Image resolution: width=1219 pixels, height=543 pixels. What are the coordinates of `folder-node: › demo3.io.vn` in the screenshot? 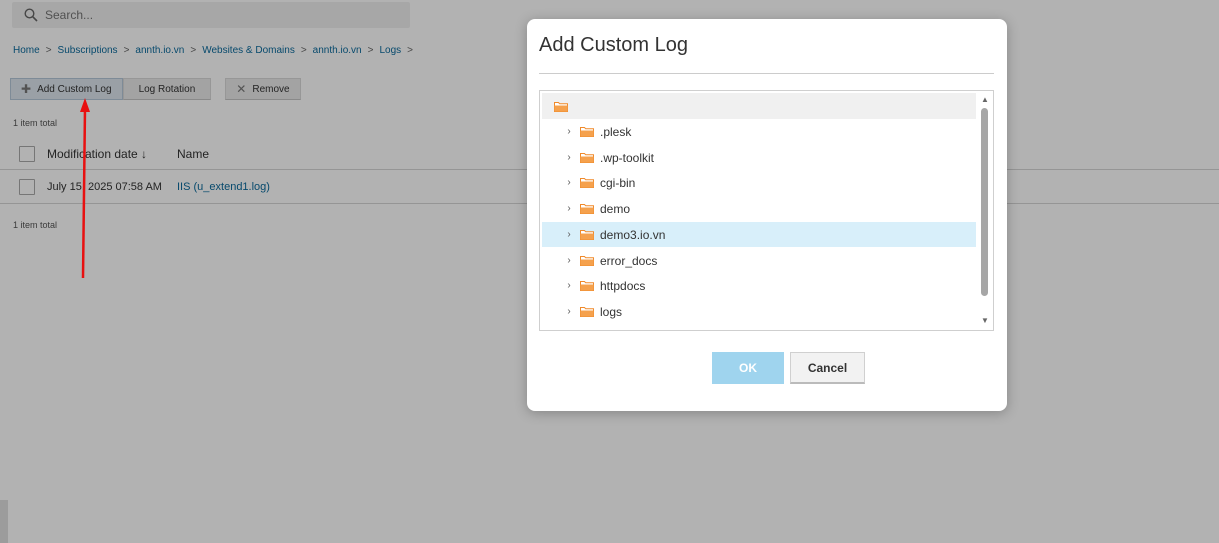 It's located at (759, 234).